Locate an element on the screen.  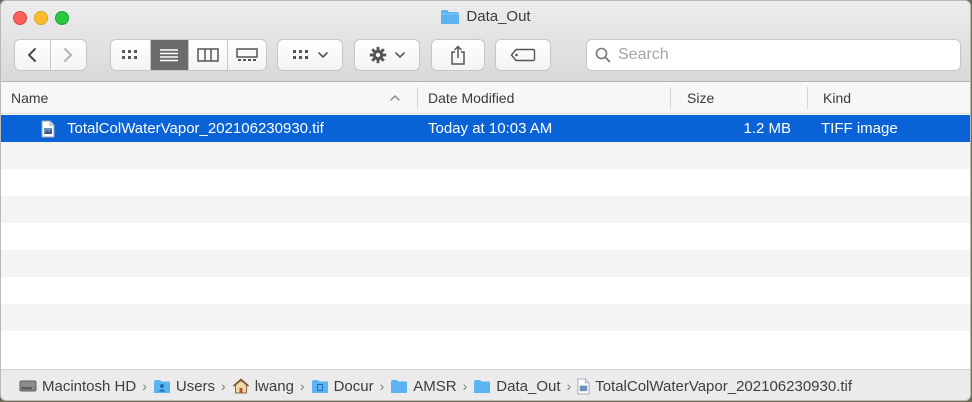
hard-drive-icon is located at coordinates (28, 386).